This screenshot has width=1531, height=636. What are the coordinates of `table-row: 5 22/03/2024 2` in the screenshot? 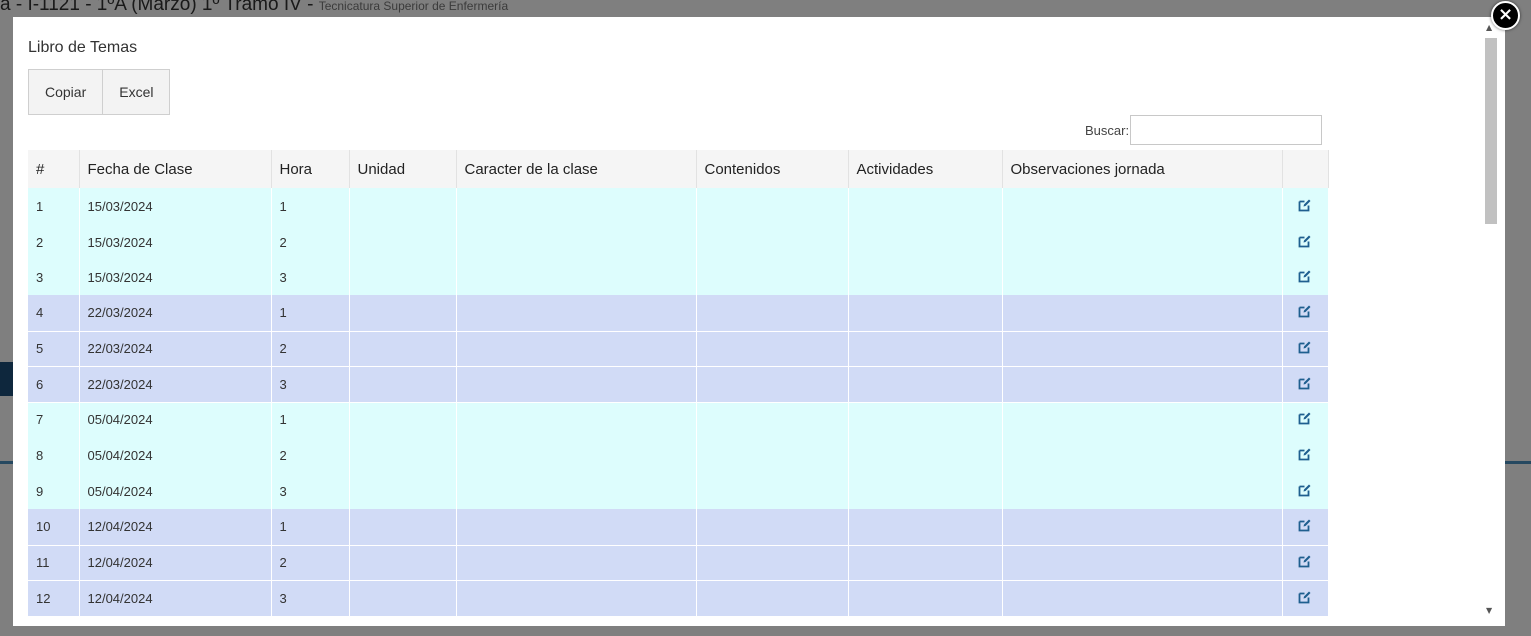 It's located at (678, 349).